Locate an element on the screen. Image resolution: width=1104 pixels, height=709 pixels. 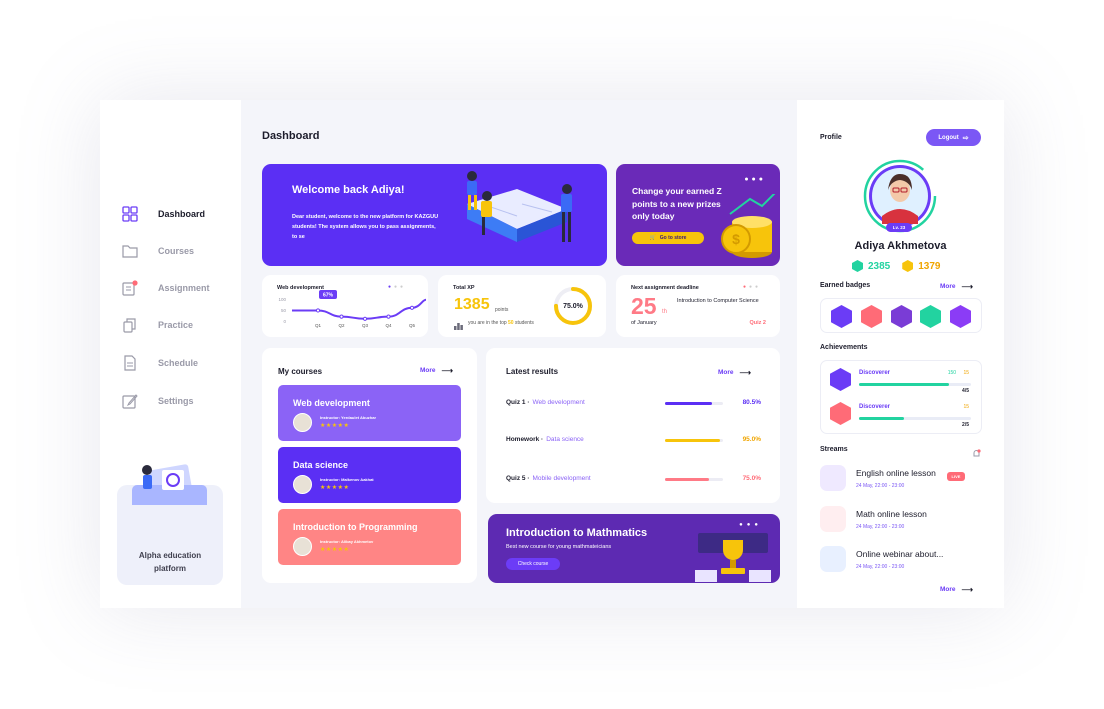
sidebar-item-practice: Practice is located at coordinates (157, 325).